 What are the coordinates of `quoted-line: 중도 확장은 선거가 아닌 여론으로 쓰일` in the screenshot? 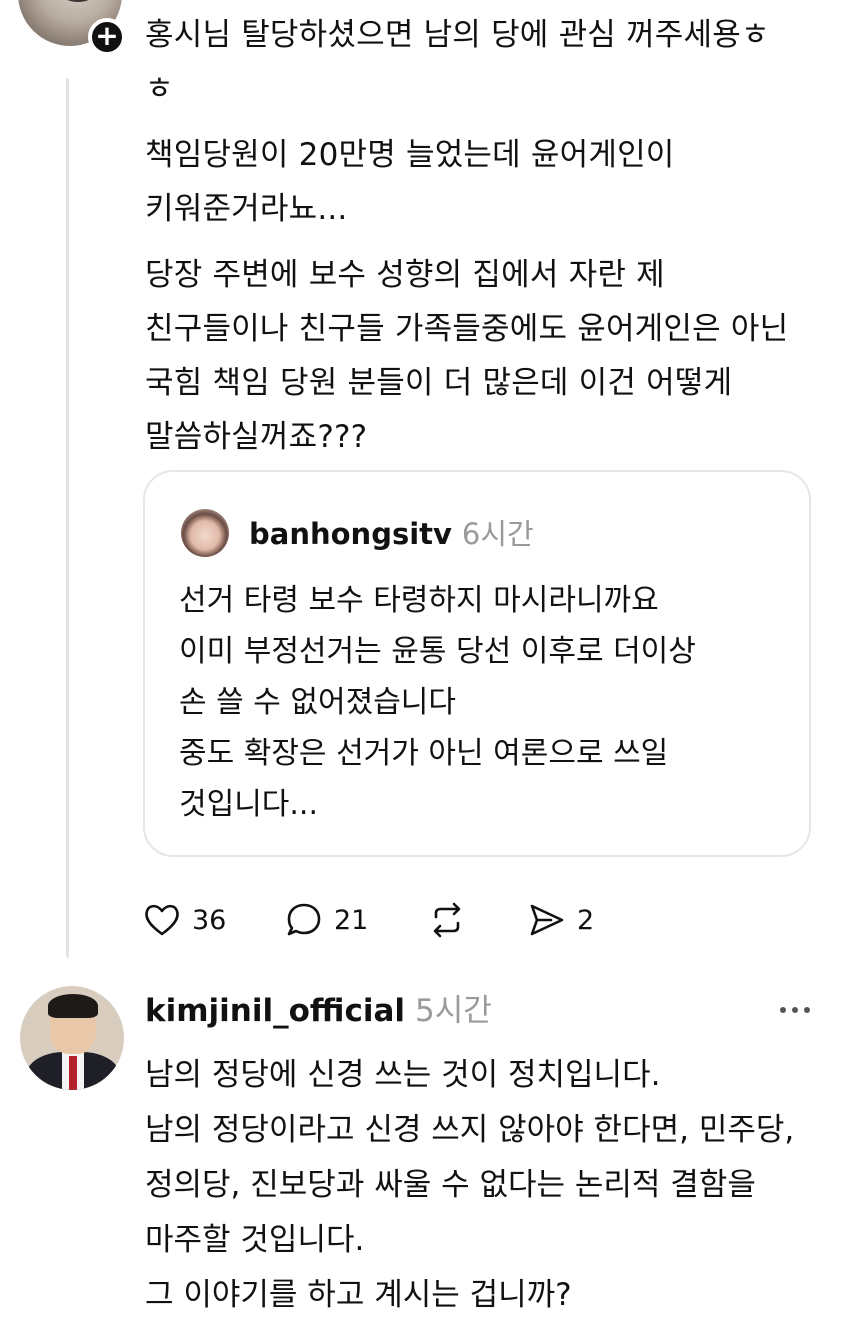 It's located at (424, 753).